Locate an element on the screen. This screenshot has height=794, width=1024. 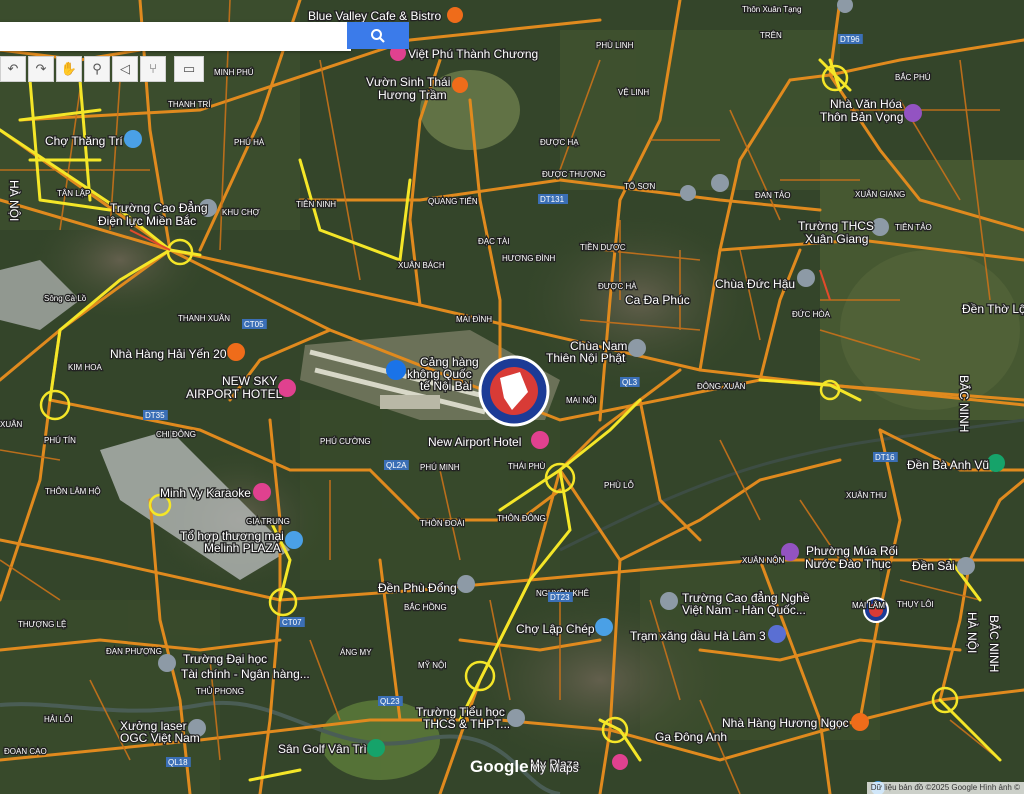
undo-button: ↶ is located at coordinates (13, 69).